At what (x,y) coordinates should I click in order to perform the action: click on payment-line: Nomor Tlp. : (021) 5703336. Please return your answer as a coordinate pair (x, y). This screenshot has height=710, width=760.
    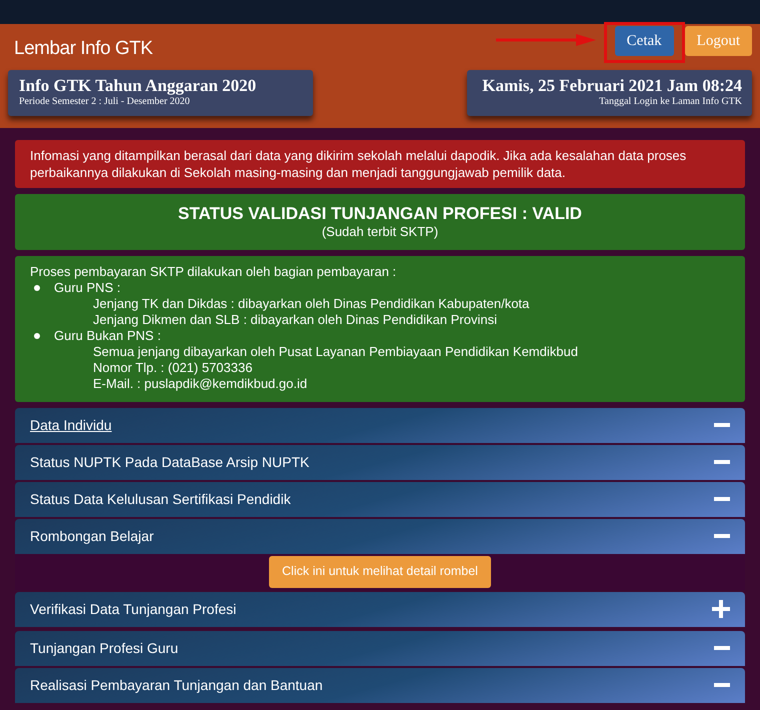
    Looking at the image, I should click on (173, 368).